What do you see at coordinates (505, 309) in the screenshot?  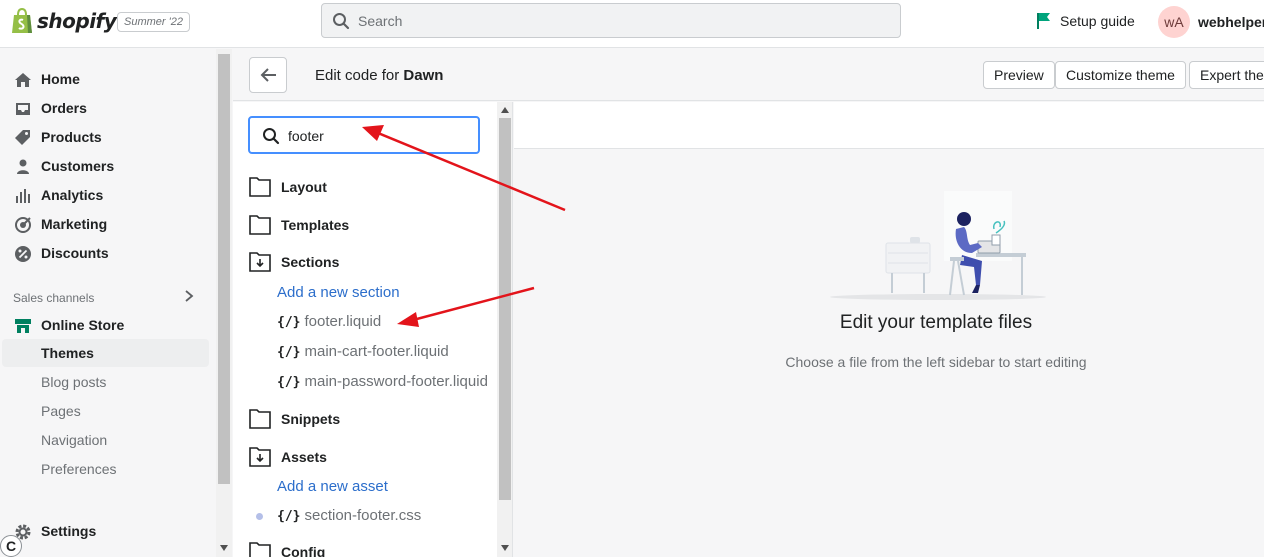 I see `tree-scrollbar-thumb` at bounding box center [505, 309].